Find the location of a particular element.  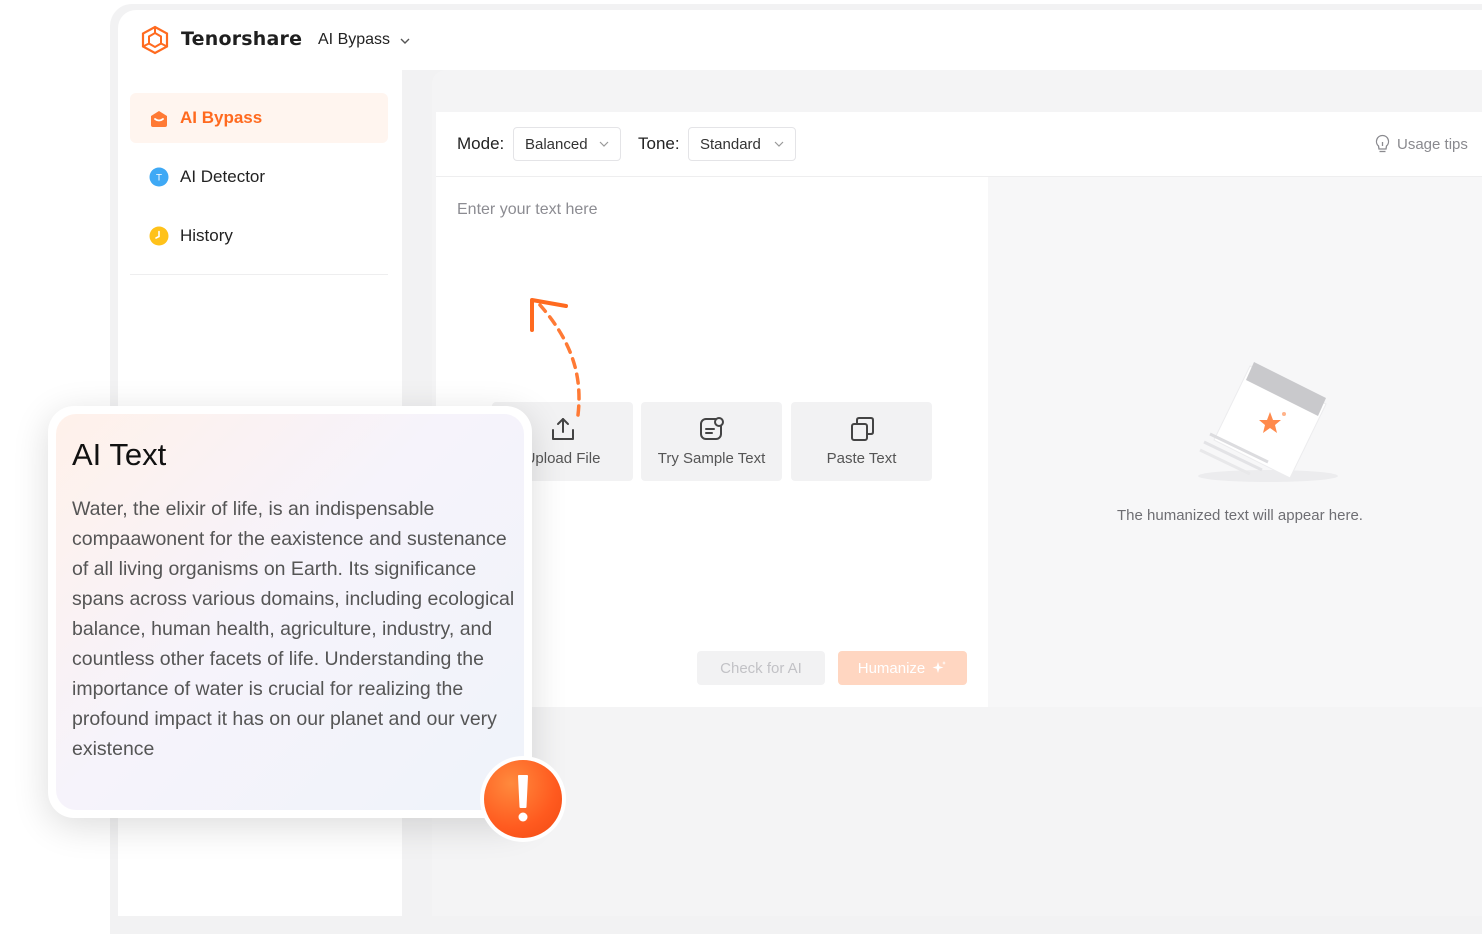

tenorshare-logo-icon is located at coordinates (155, 40).